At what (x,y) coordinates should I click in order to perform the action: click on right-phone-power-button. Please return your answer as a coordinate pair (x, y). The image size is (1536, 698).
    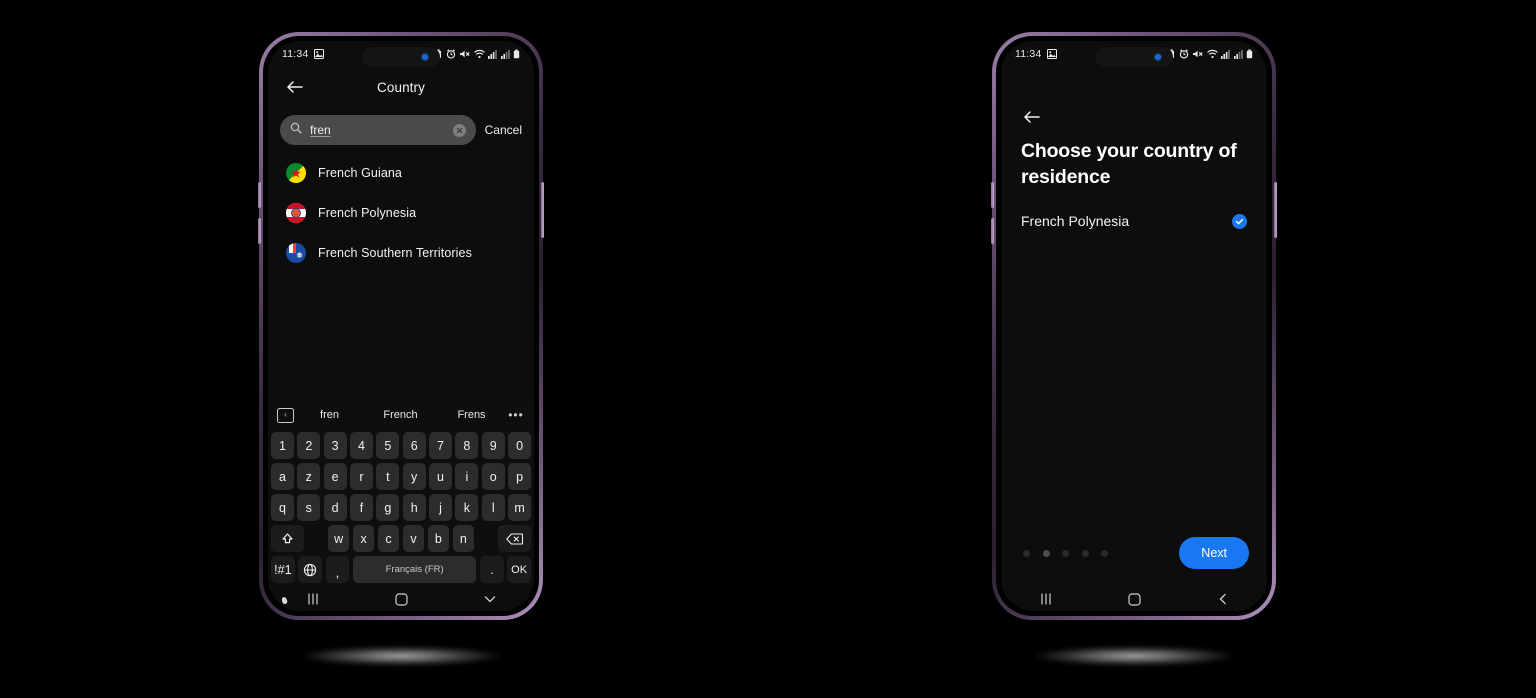
    Looking at the image, I should click on (1275, 210).